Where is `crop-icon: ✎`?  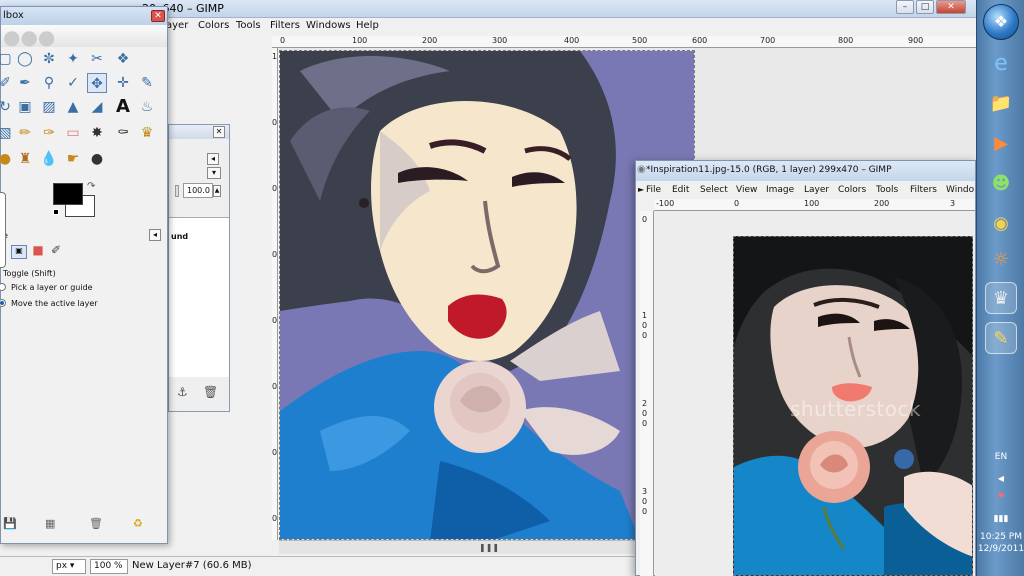
crop-icon: ✎ is located at coordinates (147, 83).